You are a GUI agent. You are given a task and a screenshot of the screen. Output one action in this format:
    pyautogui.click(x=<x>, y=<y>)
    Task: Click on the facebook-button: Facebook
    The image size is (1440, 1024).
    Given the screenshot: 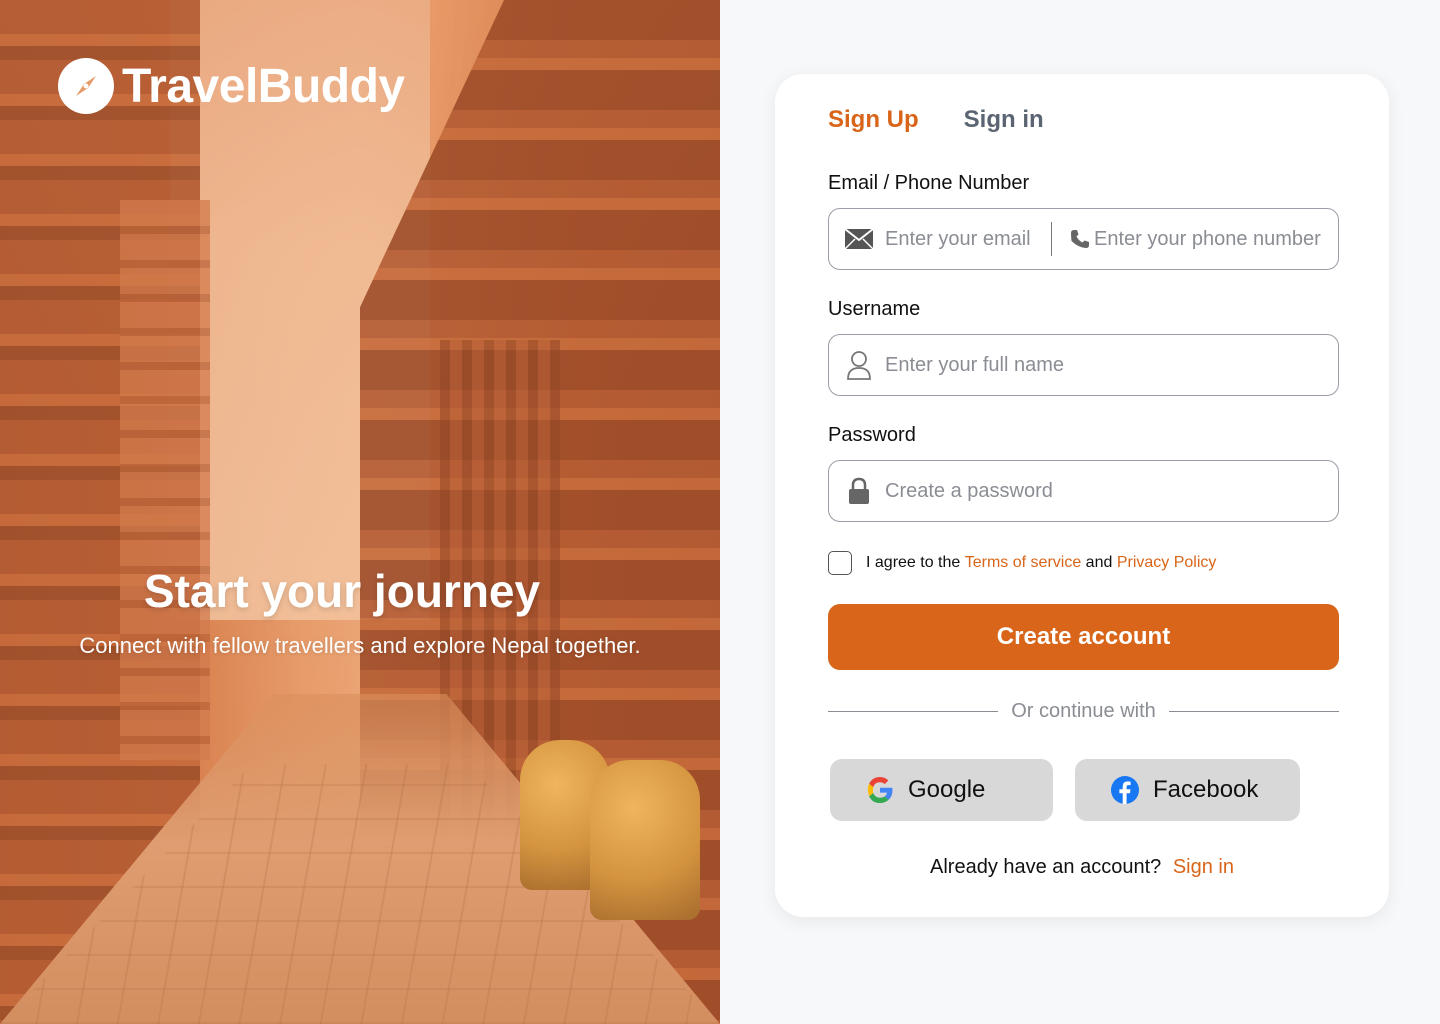 What is the action you would take?
    pyautogui.click(x=1187, y=790)
    